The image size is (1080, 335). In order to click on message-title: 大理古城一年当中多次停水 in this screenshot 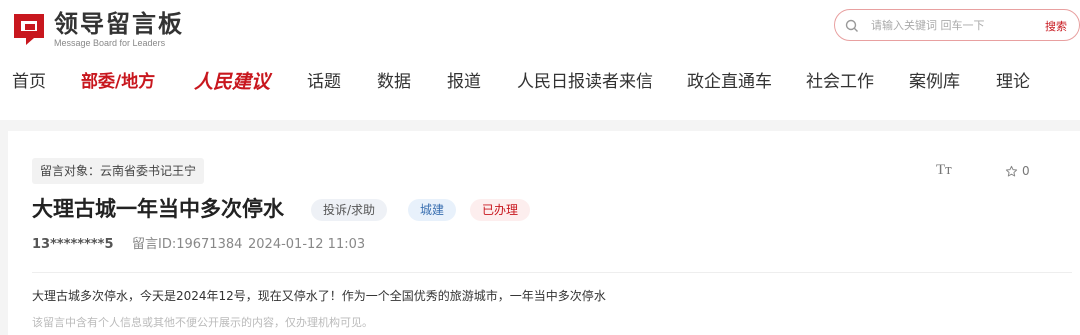, I will do `click(158, 209)`.